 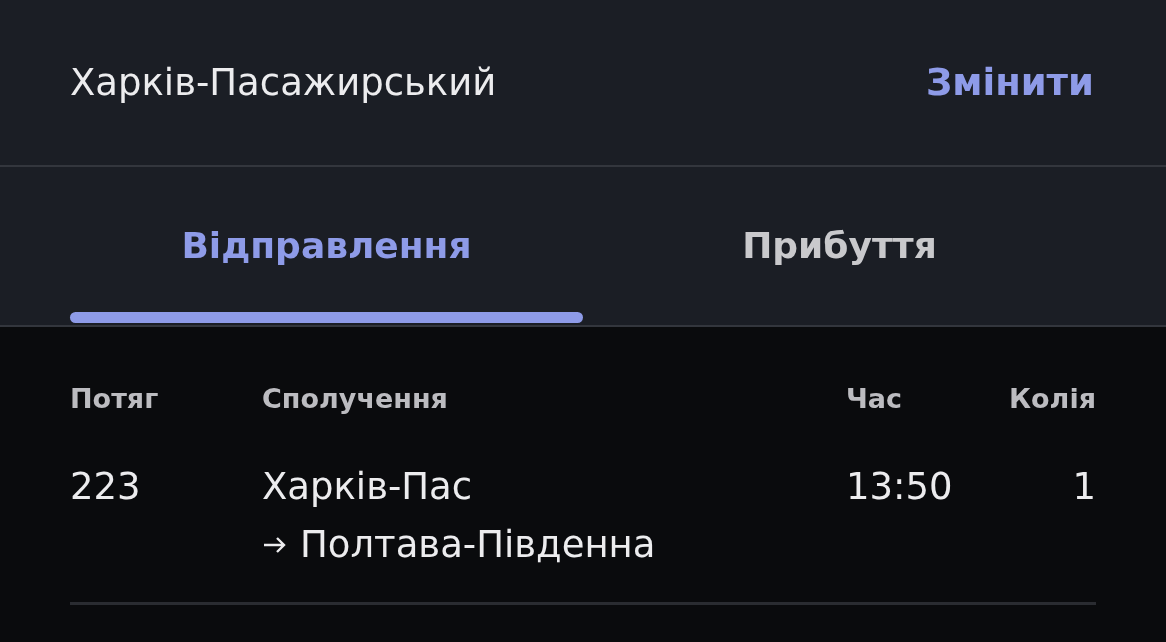 What do you see at coordinates (326, 246) in the screenshot?
I see `tab: Відправлення` at bounding box center [326, 246].